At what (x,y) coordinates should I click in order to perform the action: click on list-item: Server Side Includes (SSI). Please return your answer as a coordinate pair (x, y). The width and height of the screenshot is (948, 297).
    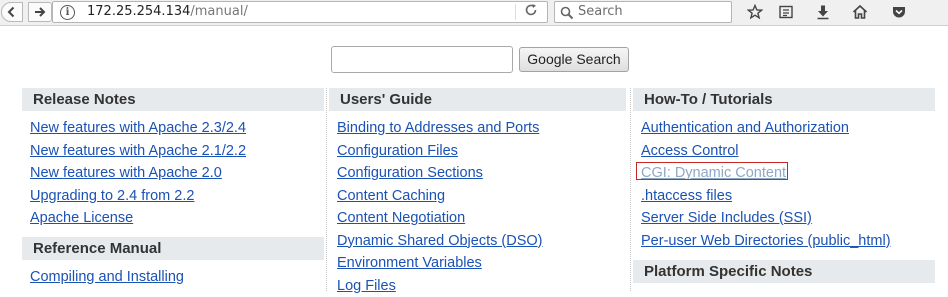
    Looking at the image, I should click on (784, 217).